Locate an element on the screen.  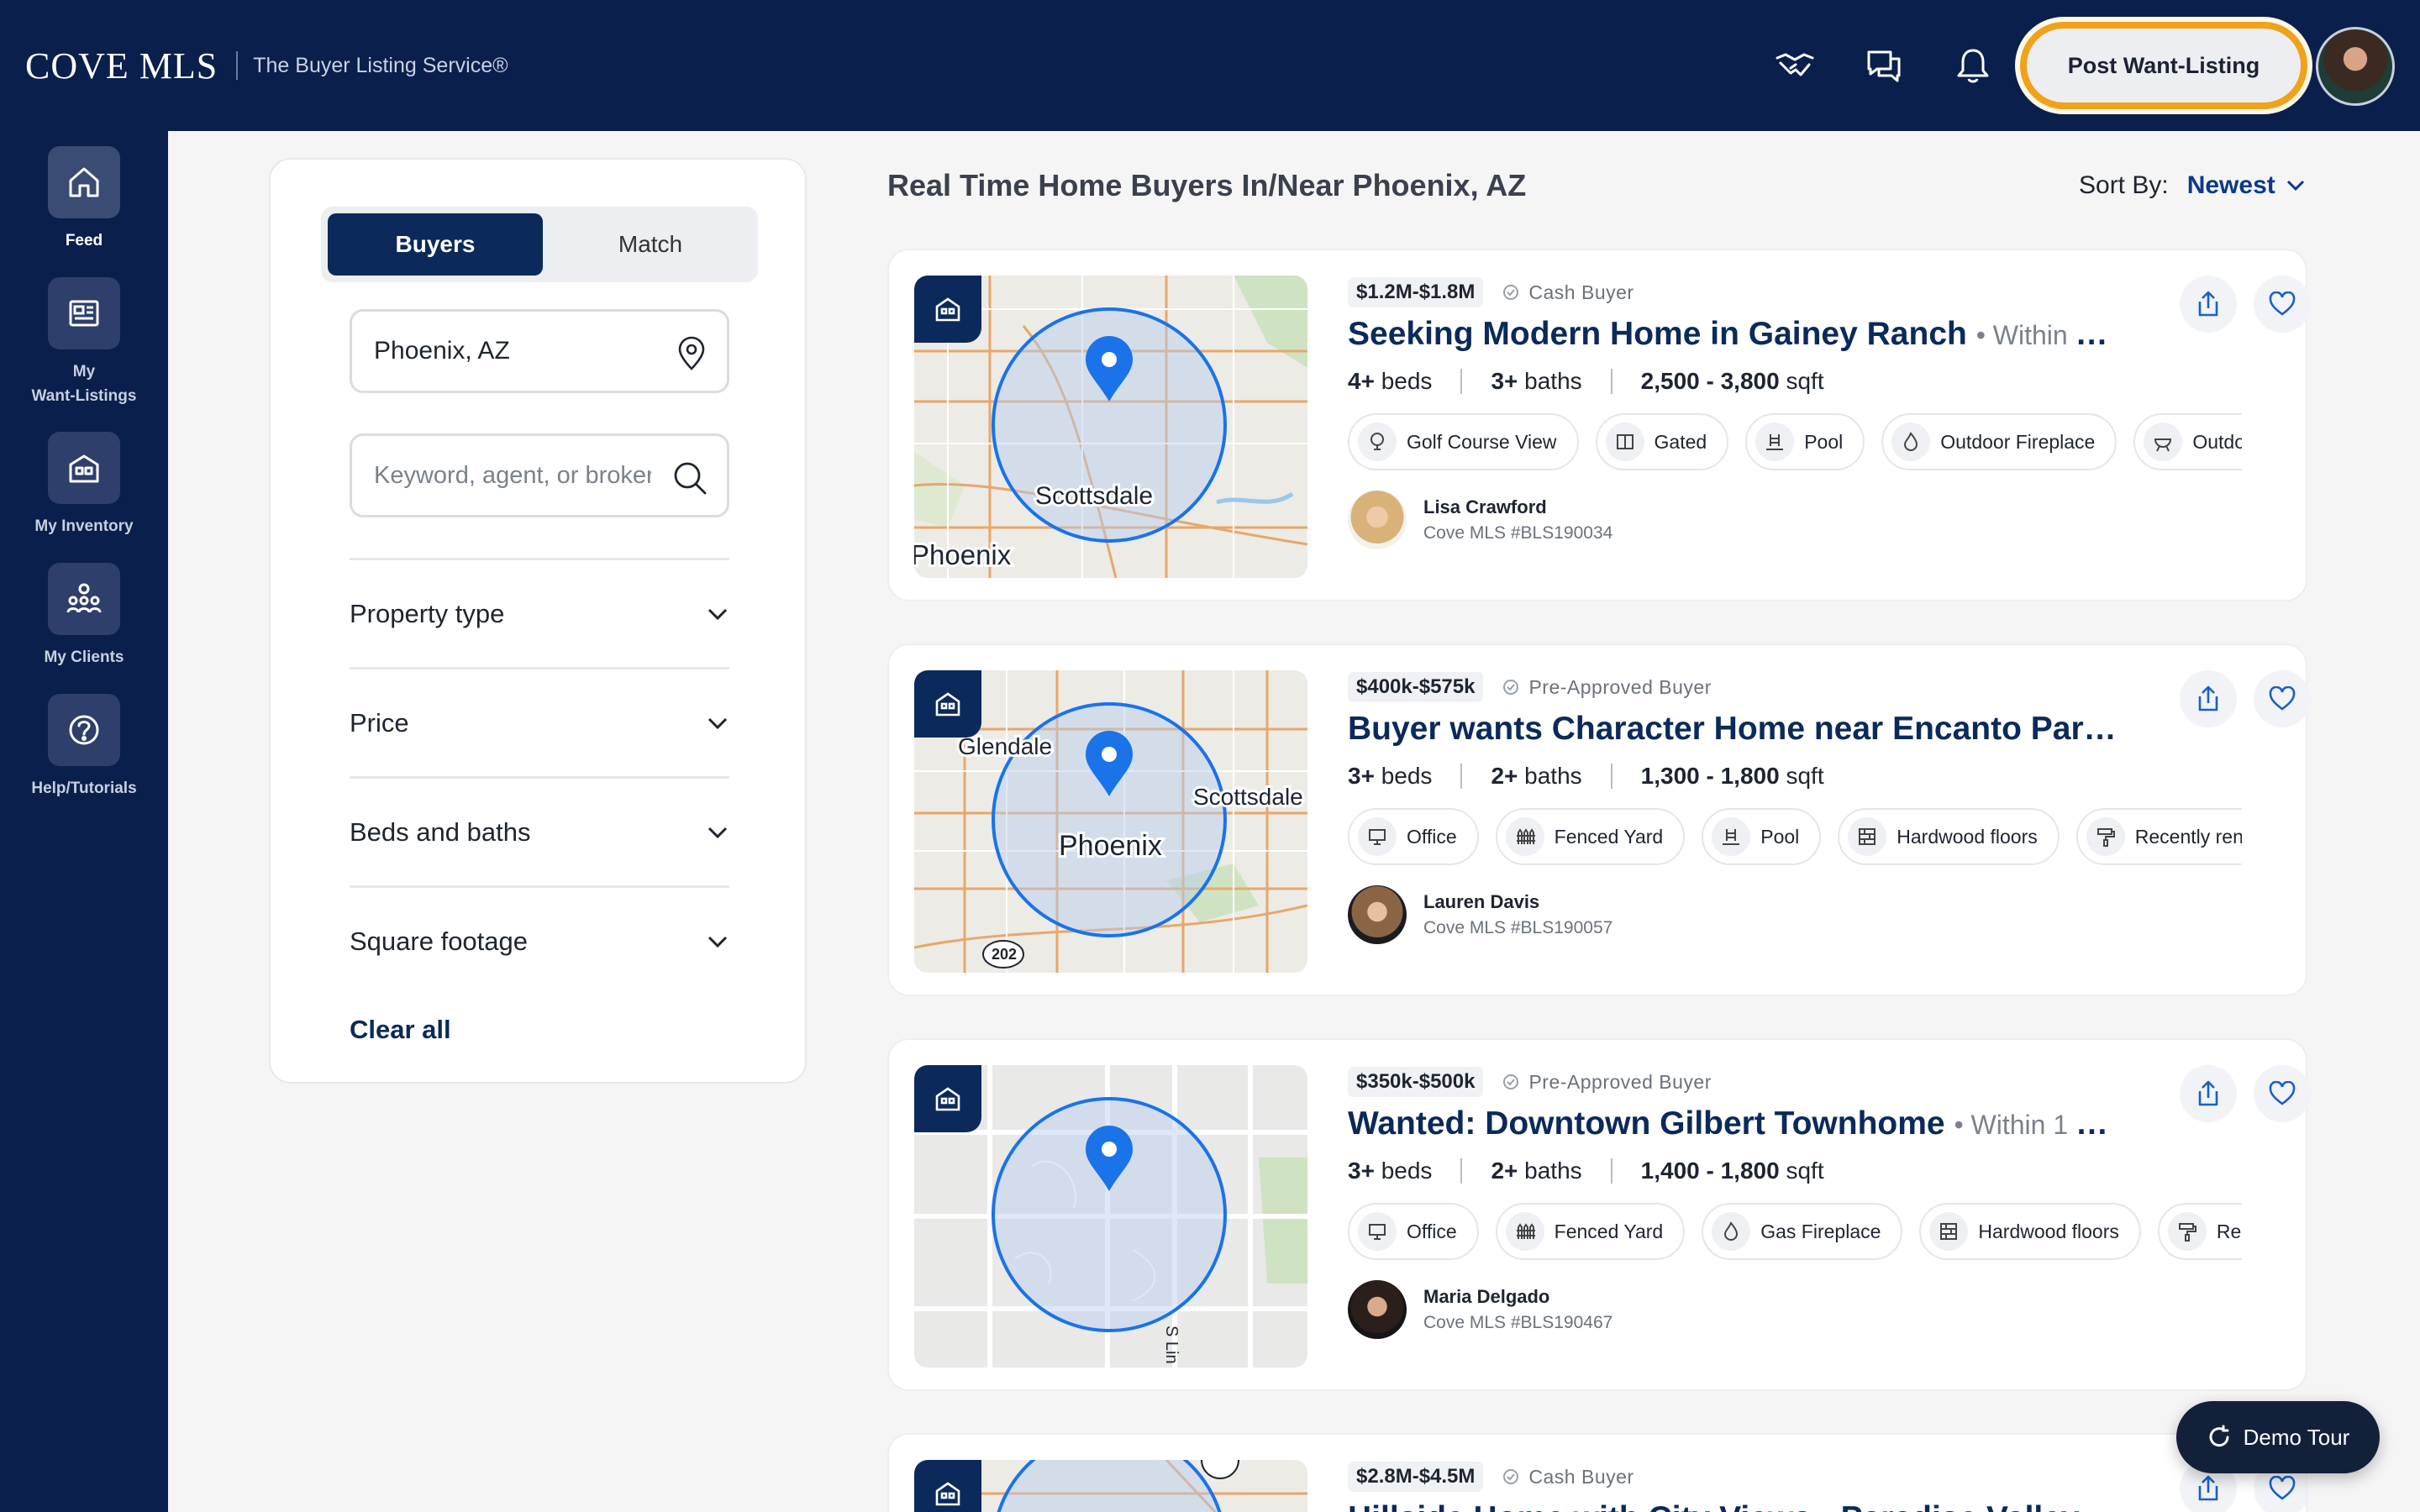
sort-control: Sort By: Newest is located at coordinates (2192, 185).